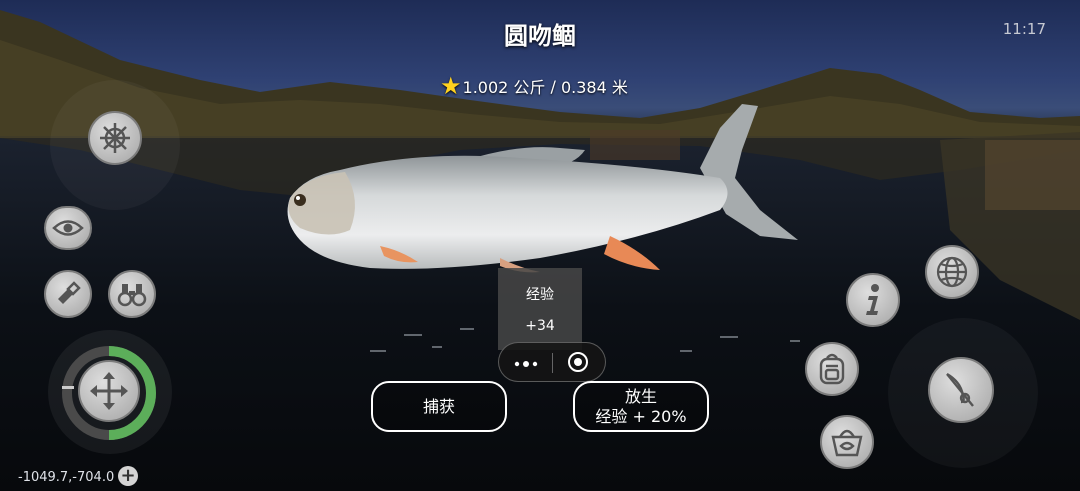 This screenshot has width=1080, height=491. I want to click on add-waypoint-button: +, so click(128, 476).